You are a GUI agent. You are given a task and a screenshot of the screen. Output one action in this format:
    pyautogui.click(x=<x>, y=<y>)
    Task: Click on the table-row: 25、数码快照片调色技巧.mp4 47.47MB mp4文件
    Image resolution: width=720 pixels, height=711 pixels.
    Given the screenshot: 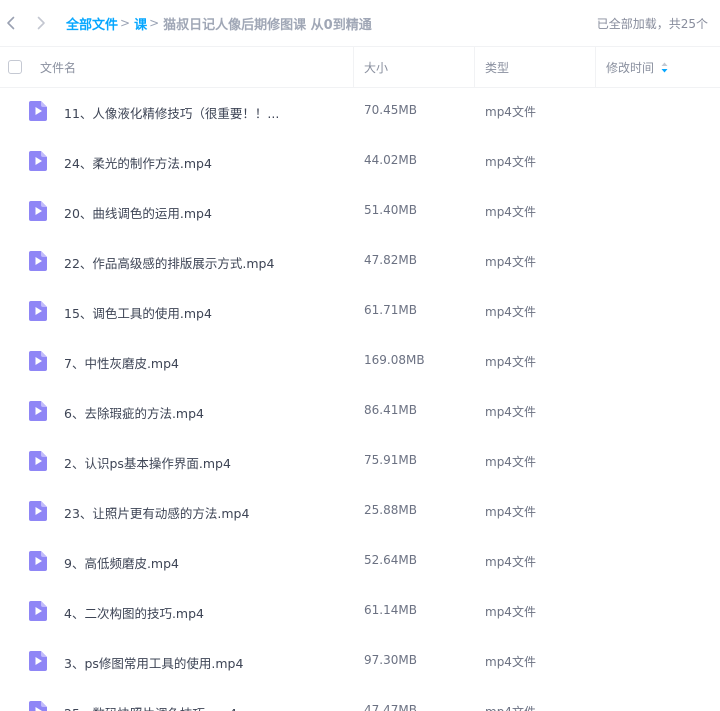 What is the action you would take?
    pyautogui.click(x=360, y=698)
    